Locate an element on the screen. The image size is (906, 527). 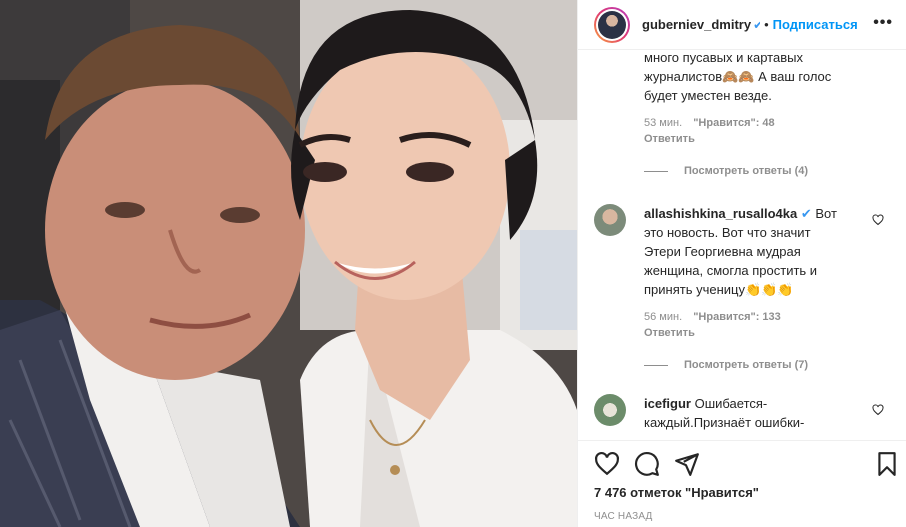
likes-count: 7 476 отметок "Нравится" is located at coordinates (676, 492).